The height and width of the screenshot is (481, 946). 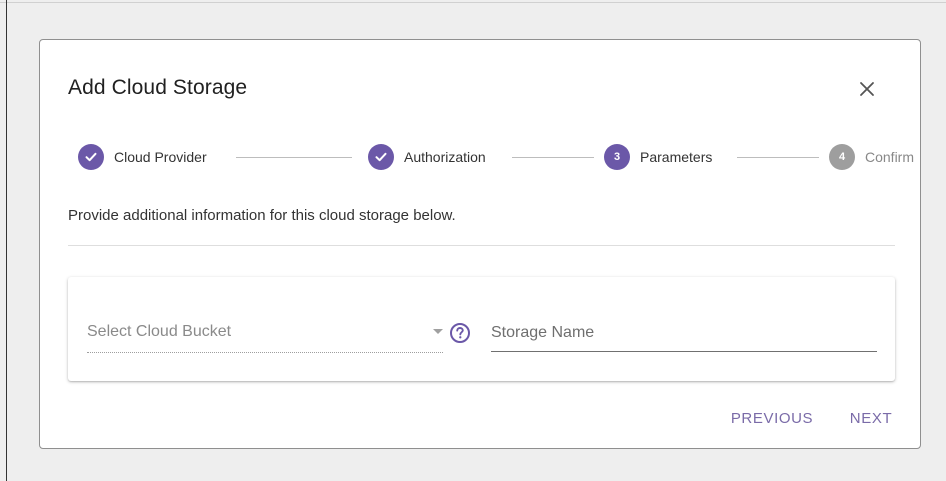 I want to click on step-number: 3, so click(x=617, y=157).